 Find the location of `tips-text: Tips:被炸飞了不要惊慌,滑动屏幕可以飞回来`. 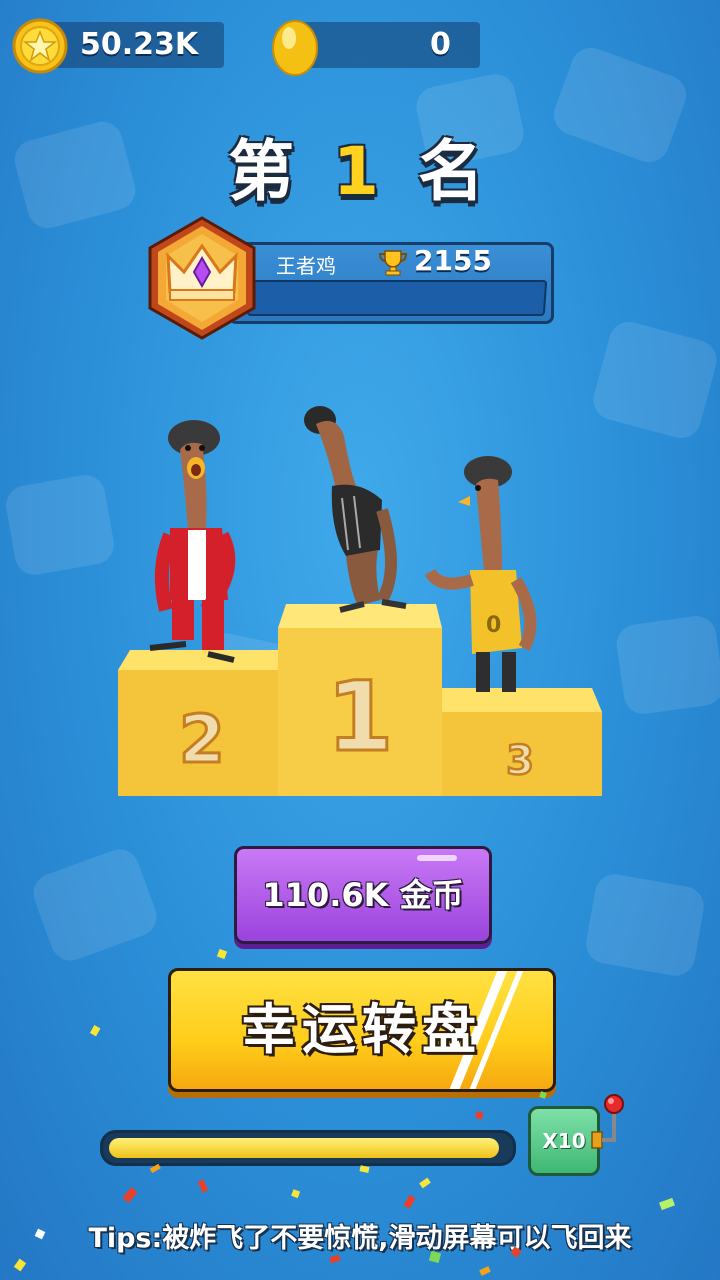

tips-text: Tips:被炸飞了不要惊慌,滑动屏幕可以飞回来 is located at coordinates (360, 1238).